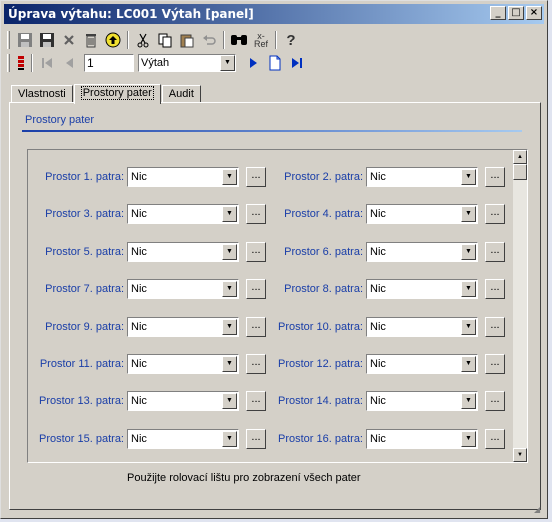 This screenshot has height=522, width=552. Describe the element at coordinates (253, 63) in the screenshot. I see `next-record-icon` at that location.